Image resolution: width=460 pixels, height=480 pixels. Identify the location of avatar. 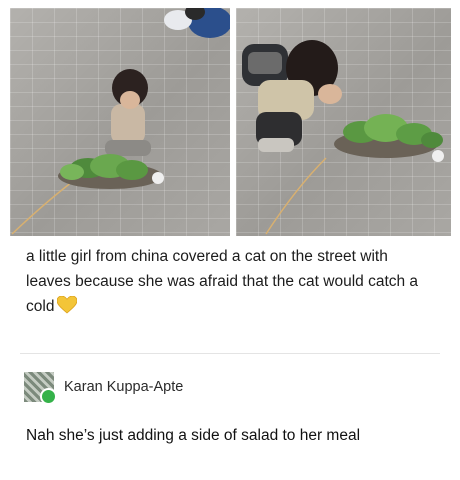
(40, 388).